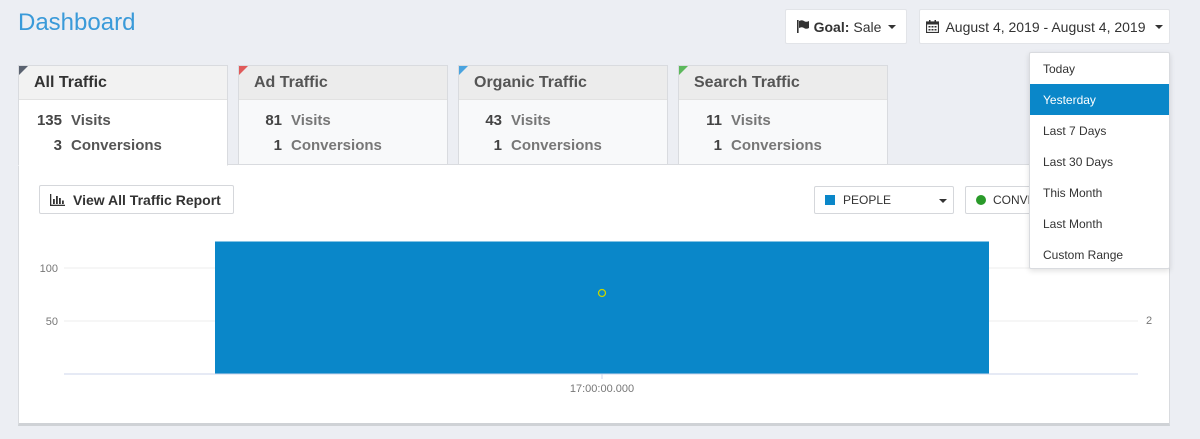  I want to click on visits-count: 11, so click(714, 120).